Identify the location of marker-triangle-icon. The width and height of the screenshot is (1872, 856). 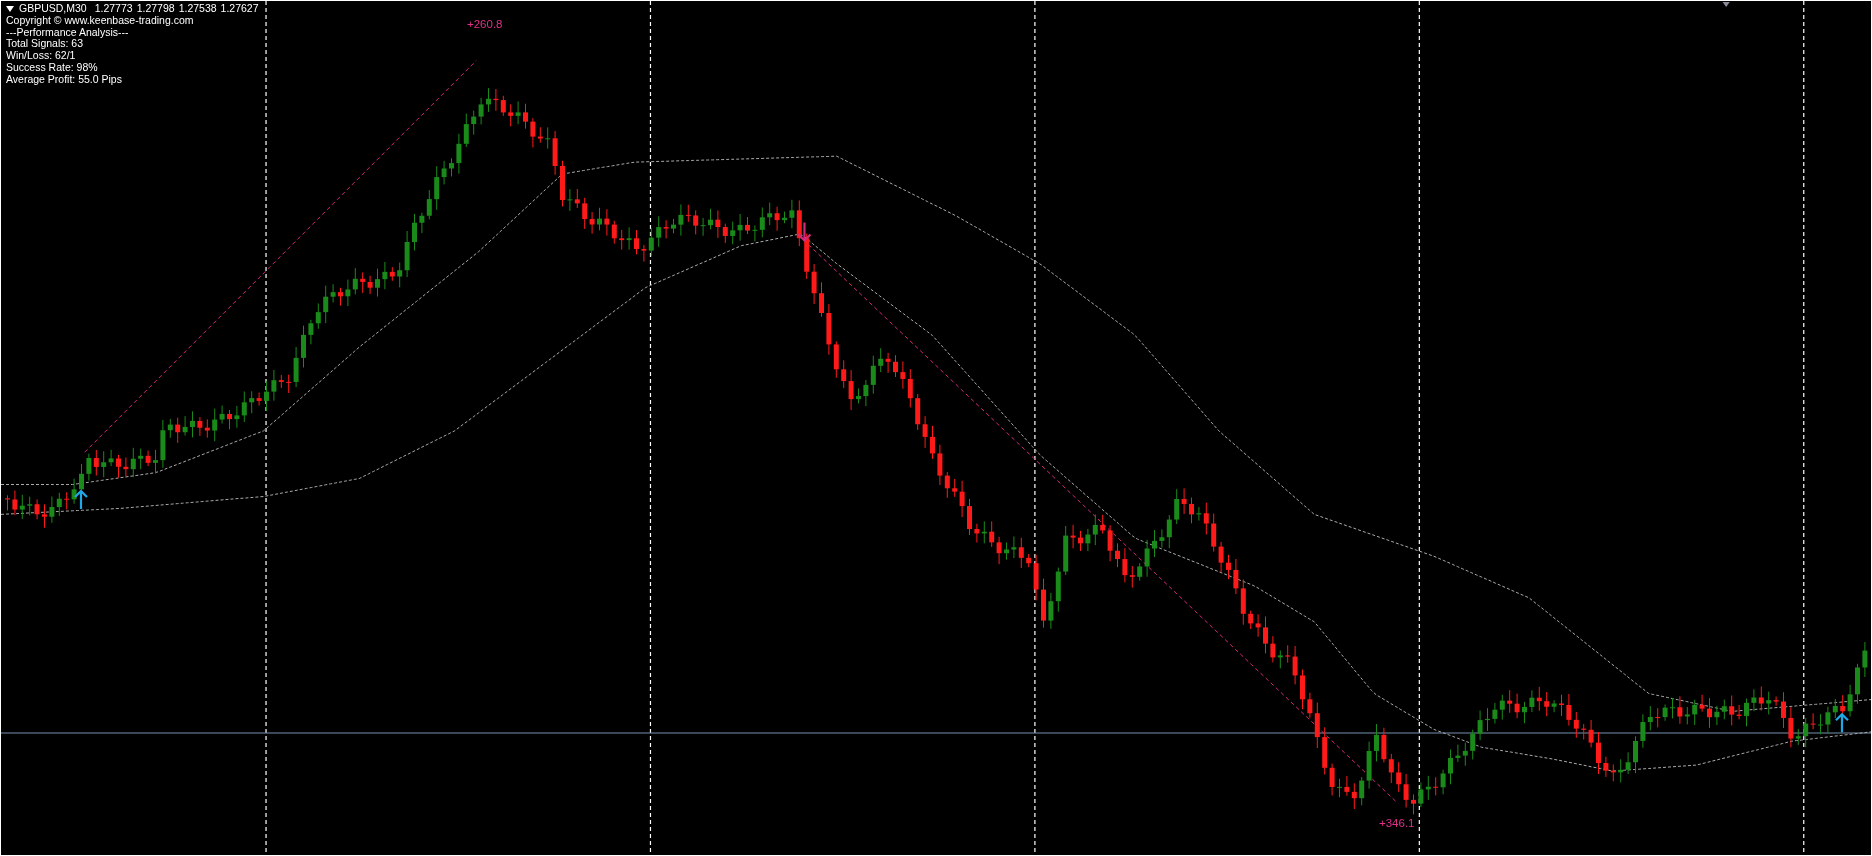
(1726, 4).